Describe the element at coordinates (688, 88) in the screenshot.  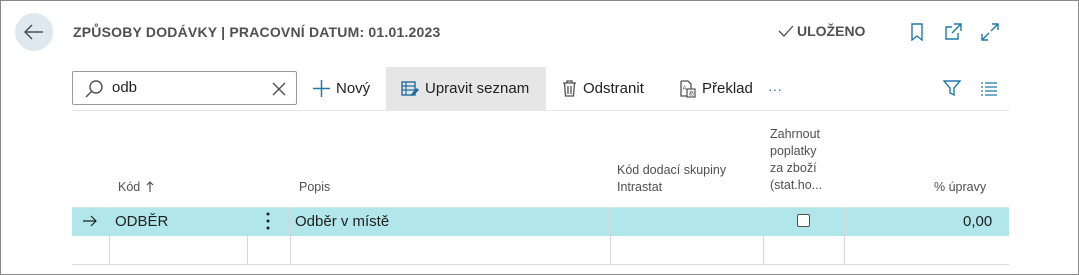
I see `translate-icon: Aあ` at that location.